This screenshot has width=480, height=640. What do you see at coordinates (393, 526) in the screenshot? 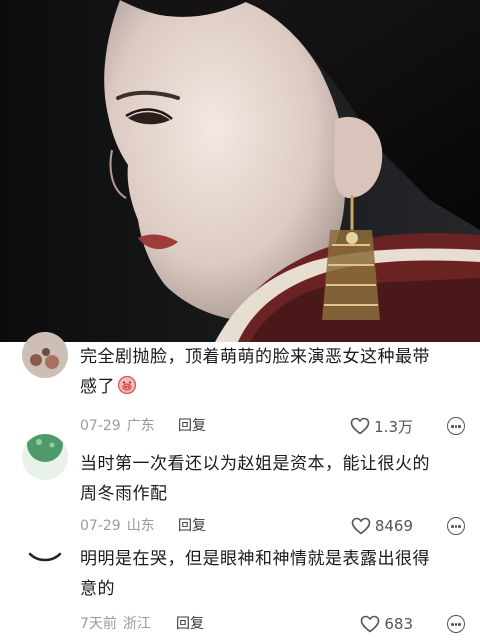
I see `like-count: 8469` at bounding box center [393, 526].